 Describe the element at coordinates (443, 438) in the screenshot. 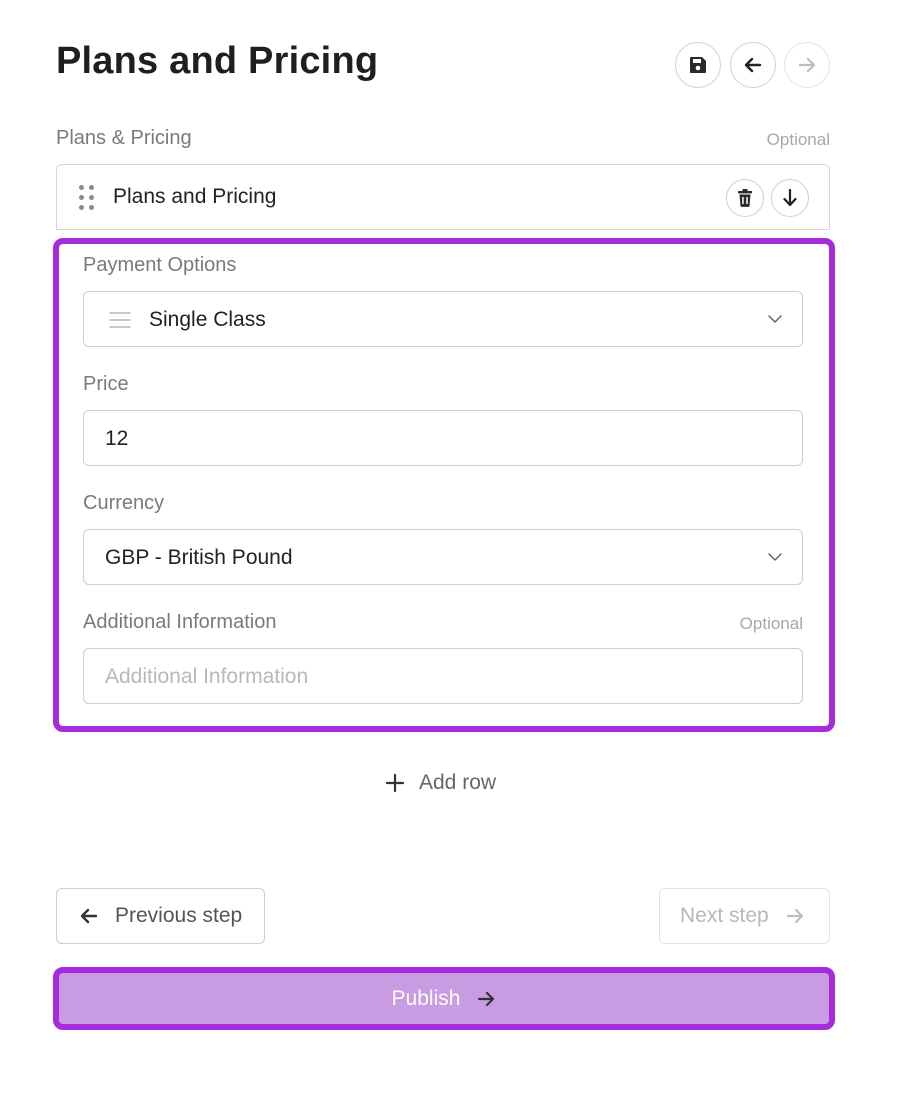

I see `price-input: 12` at that location.